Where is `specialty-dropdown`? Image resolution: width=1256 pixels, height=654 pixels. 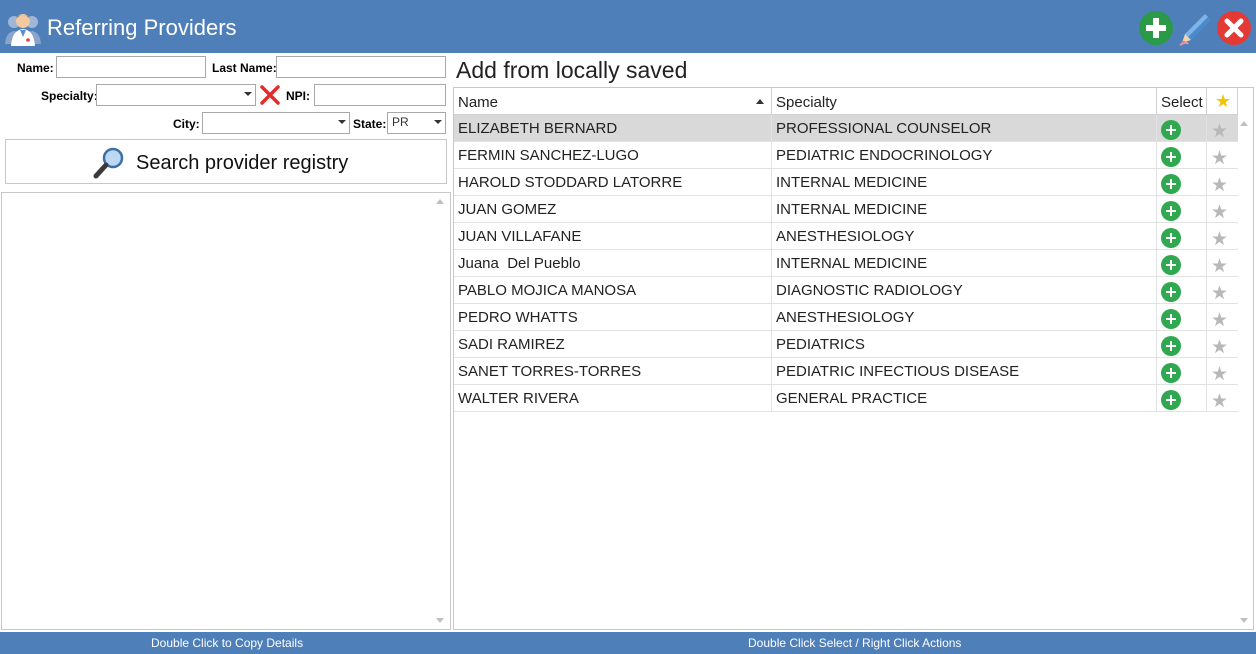
specialty-dropdown is located at coordinates (176, 95).